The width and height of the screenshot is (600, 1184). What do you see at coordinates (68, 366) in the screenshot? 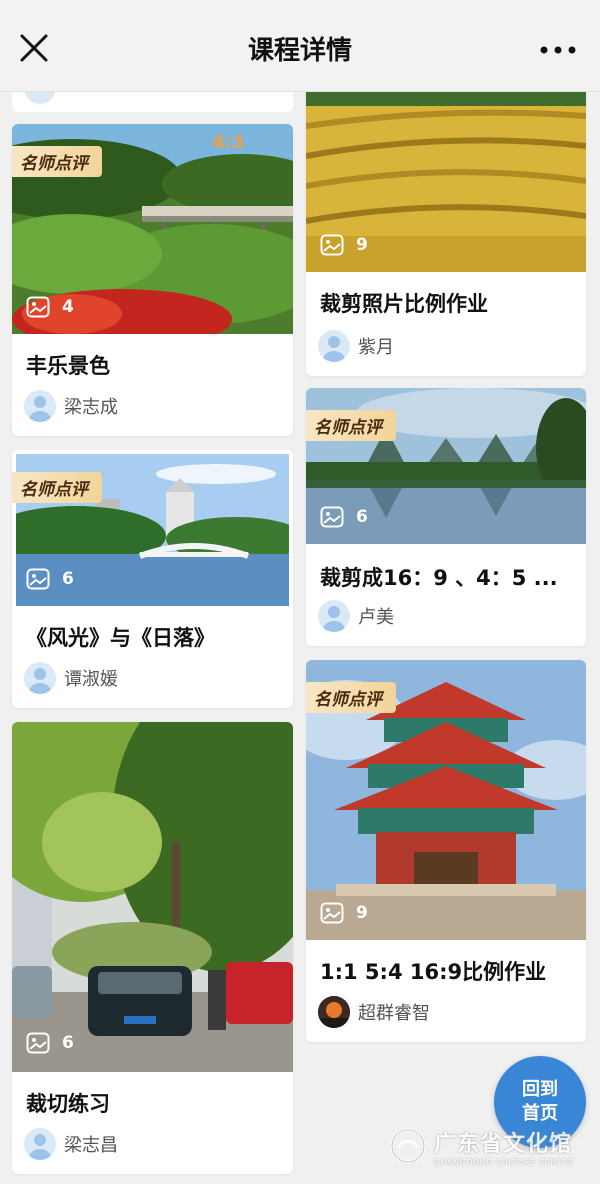
I see `work-title: 丰乐景色` at bounding box center [68, 366].